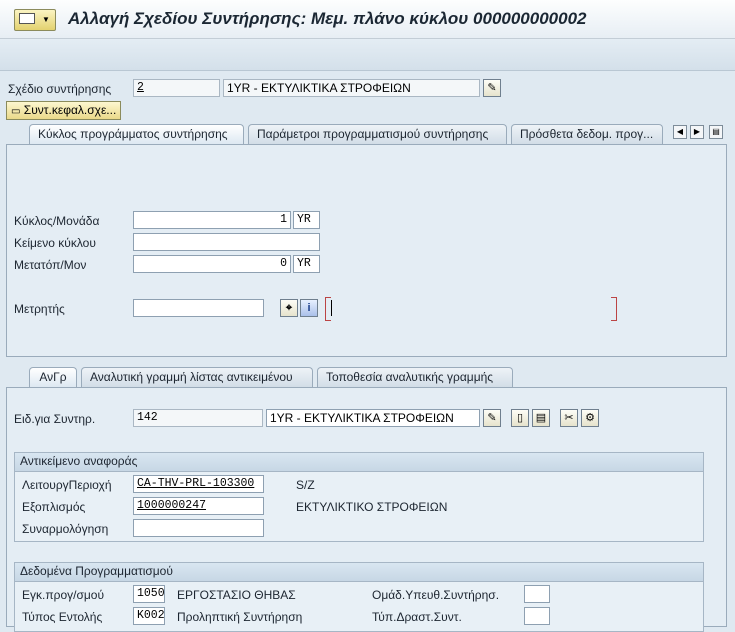  Describe the element at coordinates (149, 594) in the screenshot. I see `planning-plant-input: 1050` at that location.